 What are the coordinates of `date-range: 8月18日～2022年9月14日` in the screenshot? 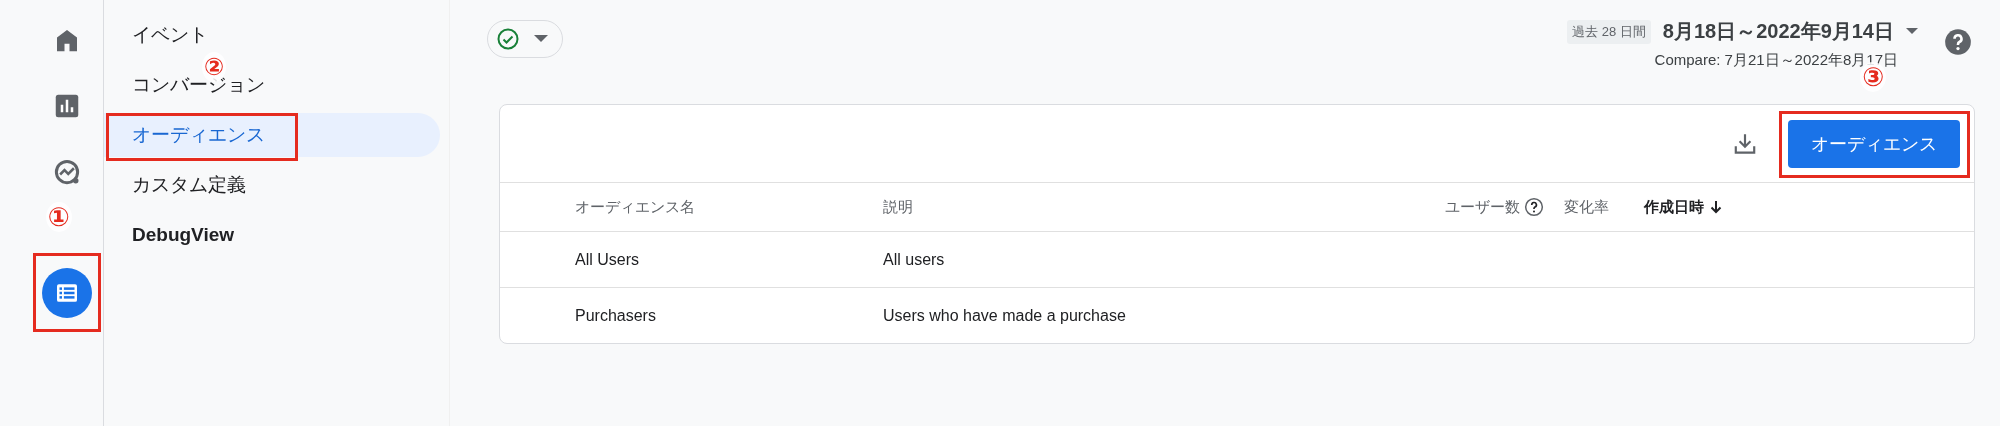 It's located at (1778, 31).